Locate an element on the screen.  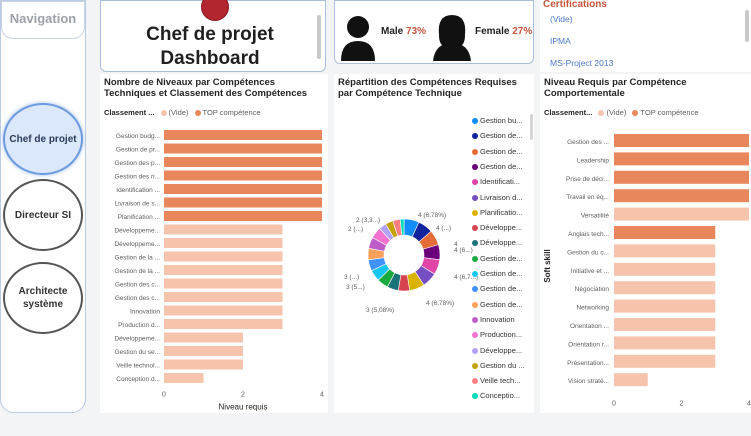
male-label: Male is located at coordinates (392, 31).